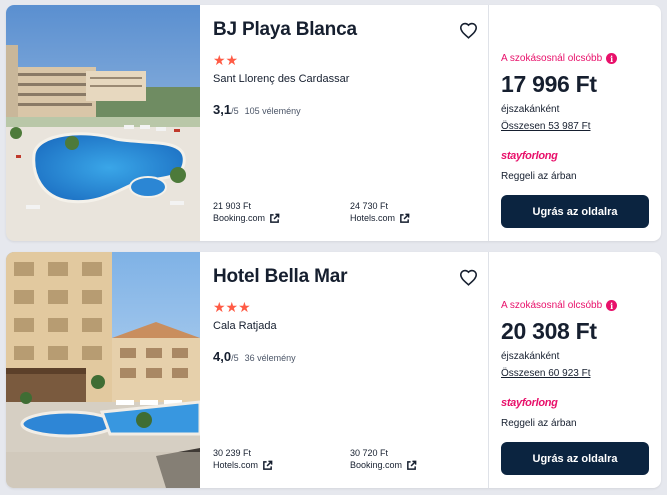  Describe the element at coordinates (369, 453) in the screenshot. I see `provider-price: 30 720 Ft` at that location.